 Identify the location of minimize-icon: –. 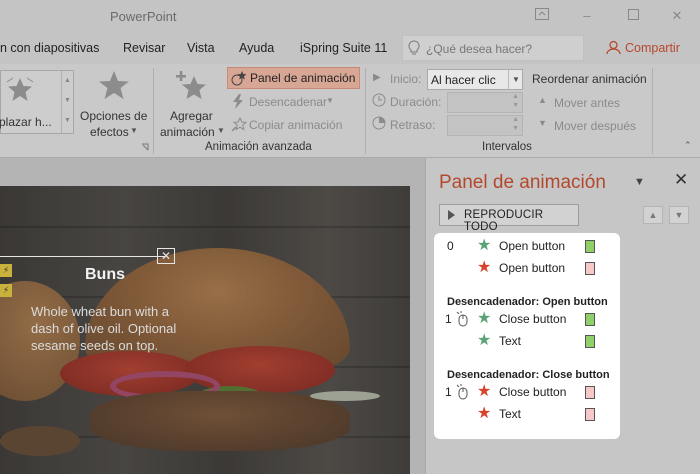
(587, 16).